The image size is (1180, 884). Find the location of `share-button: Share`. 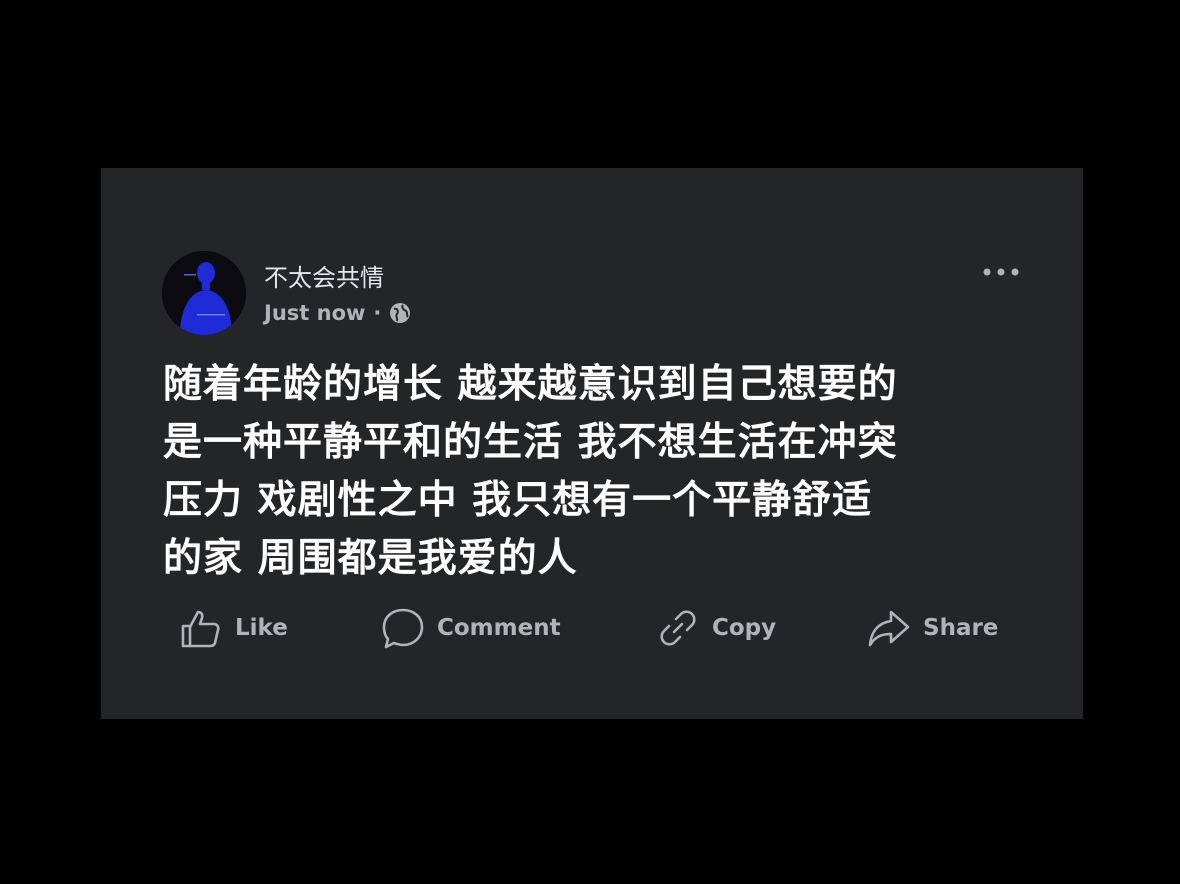

share-button: Share is located at coordinates (932, 628).